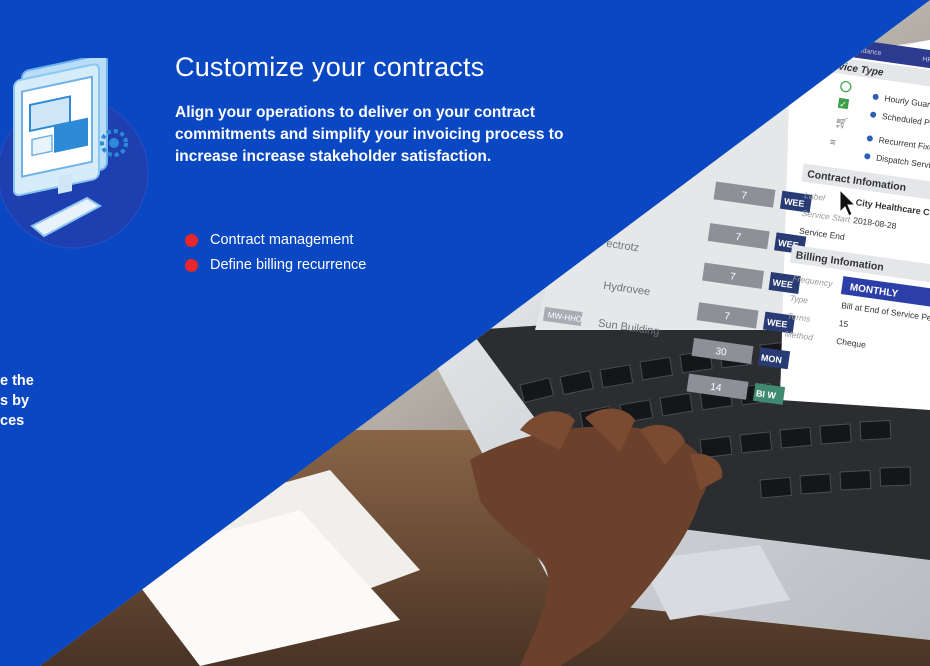 The width and height of the screenshot is (930, 666). I want to click on mouse-cursor-icon, so click(848, 202).